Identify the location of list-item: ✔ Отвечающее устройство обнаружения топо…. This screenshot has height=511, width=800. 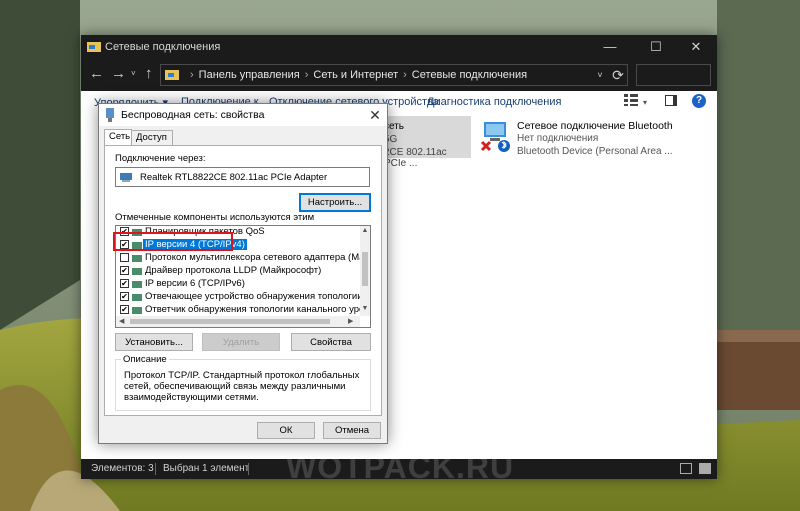
(243, 297).